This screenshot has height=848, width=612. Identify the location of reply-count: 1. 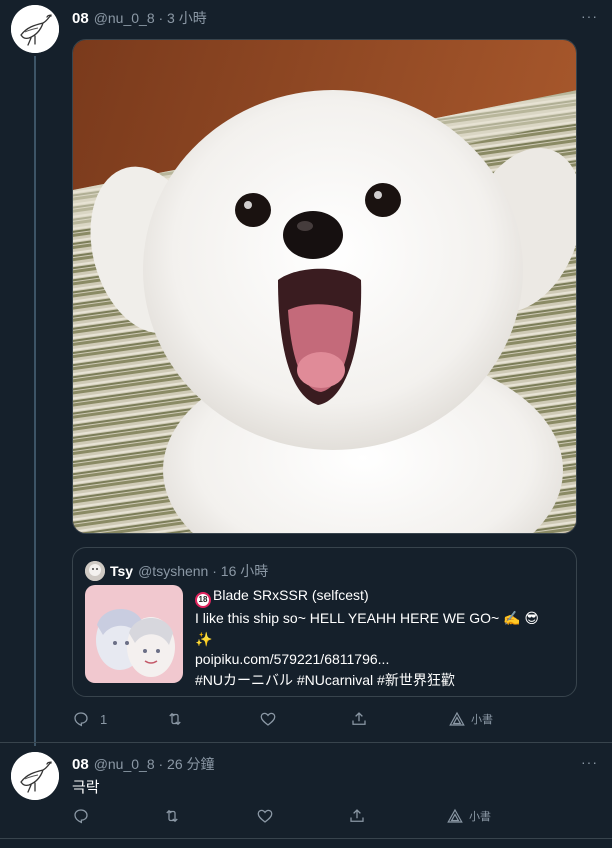
(104, 719).